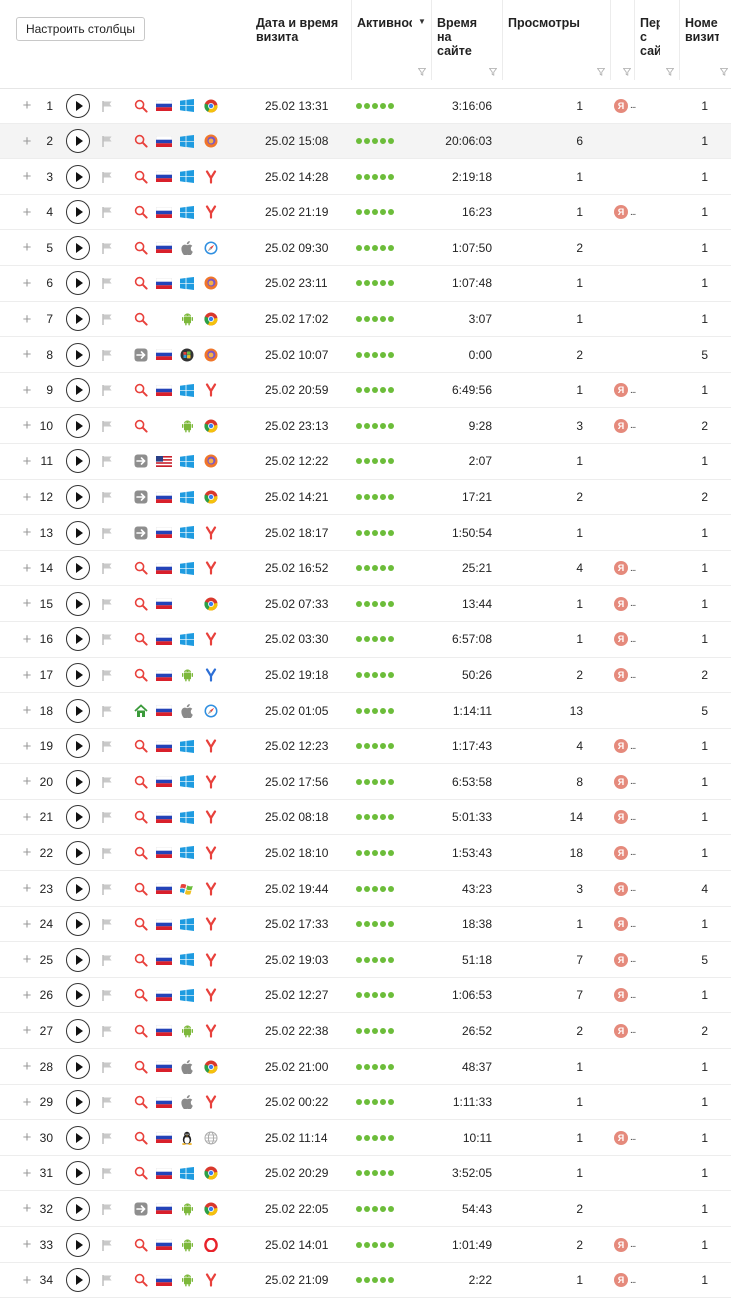 The image size is (731, 1298). Describe the element at coordinates (391, 40) in the screenshot. I see `column-header-activity: Активнос ▼` at that location.